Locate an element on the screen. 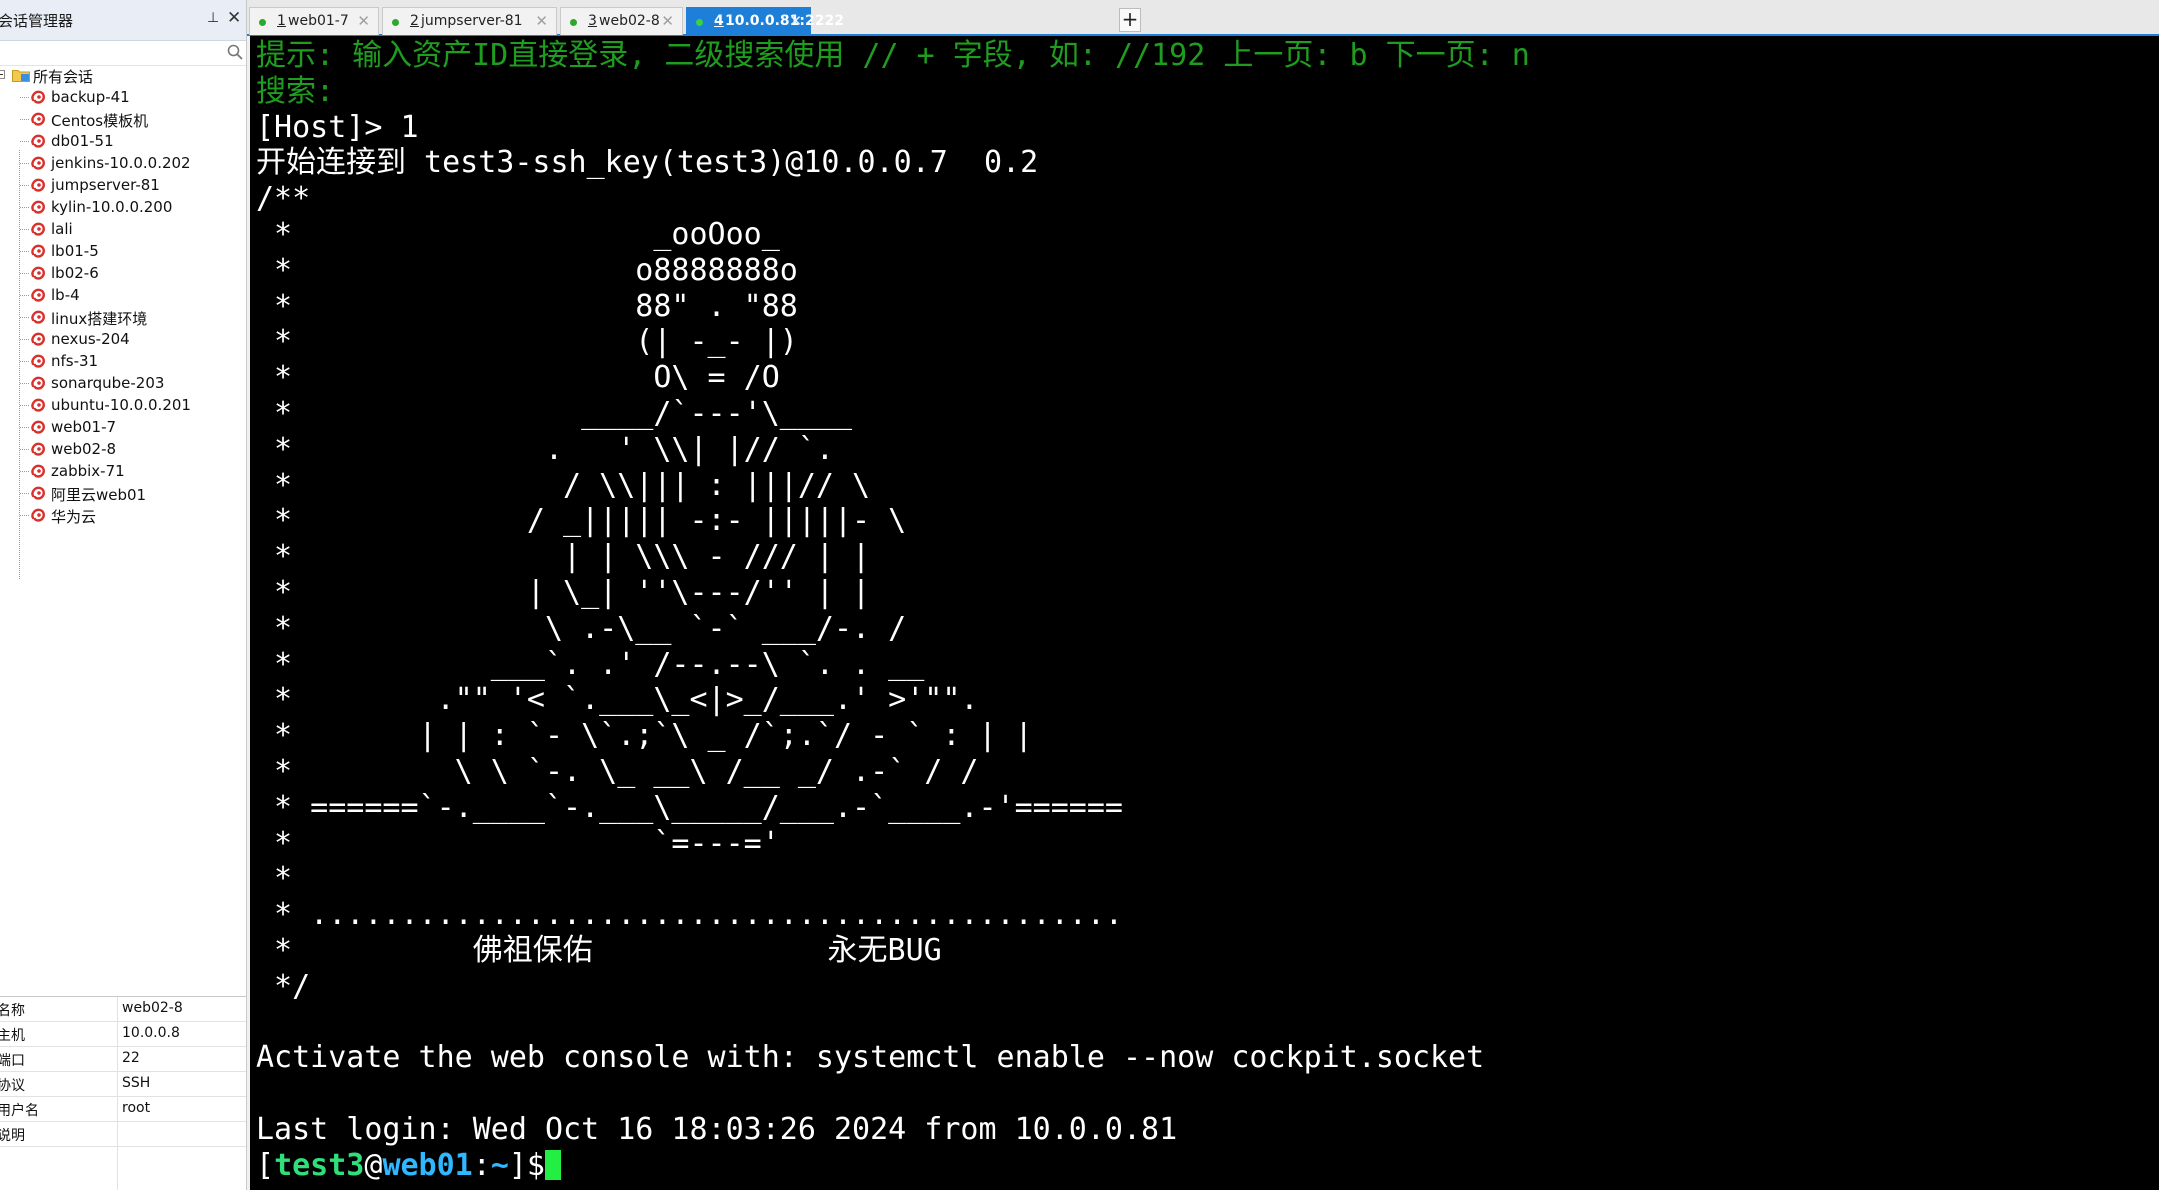 This screenshot has height=1190, width=2159. session-label: zabbix-71 is located at coordinates (88, 471).